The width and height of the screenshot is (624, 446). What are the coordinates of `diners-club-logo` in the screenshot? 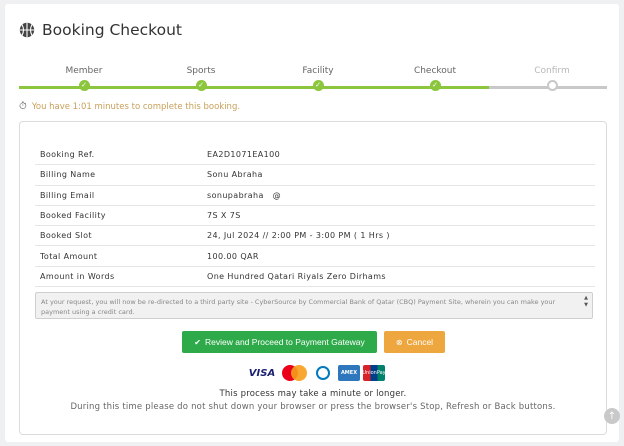 It's located at (323, 373).